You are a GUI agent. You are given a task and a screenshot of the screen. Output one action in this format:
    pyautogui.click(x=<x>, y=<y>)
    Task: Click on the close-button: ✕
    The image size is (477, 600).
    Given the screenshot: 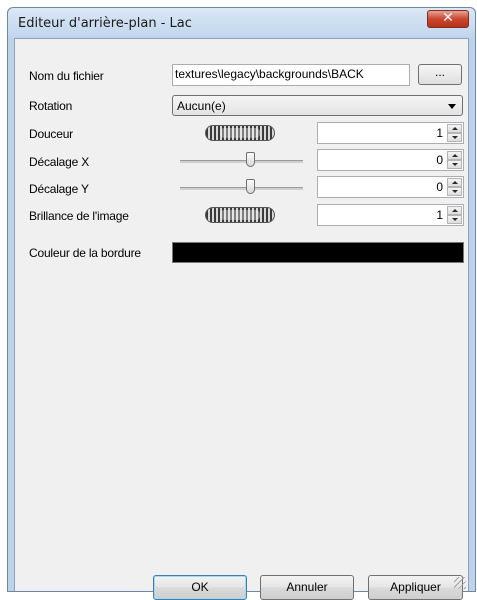 What is the action you would take?
    pyautogui.click(x=448, y=19)
    